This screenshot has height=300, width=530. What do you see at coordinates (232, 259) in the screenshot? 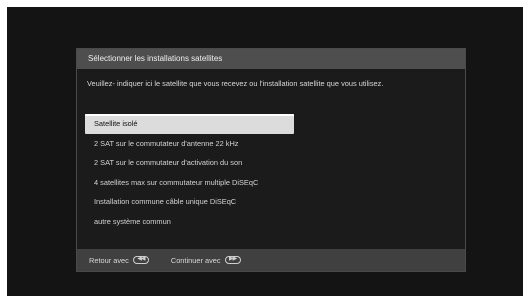
I see `fast-forward-key-icon` at bounding box center [232, 259].